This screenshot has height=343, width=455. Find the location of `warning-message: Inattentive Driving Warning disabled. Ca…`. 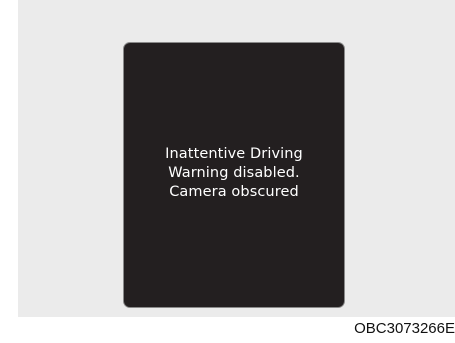

warning-message: Inattentive Driving Warning disabled. Ca… is located at coordinates (234, 173).